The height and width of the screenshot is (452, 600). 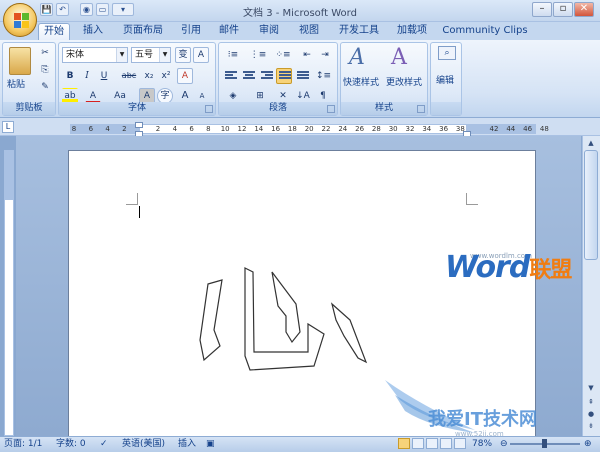 I want to click on ruler-tick-label: 32, so click(x=410, y=129).